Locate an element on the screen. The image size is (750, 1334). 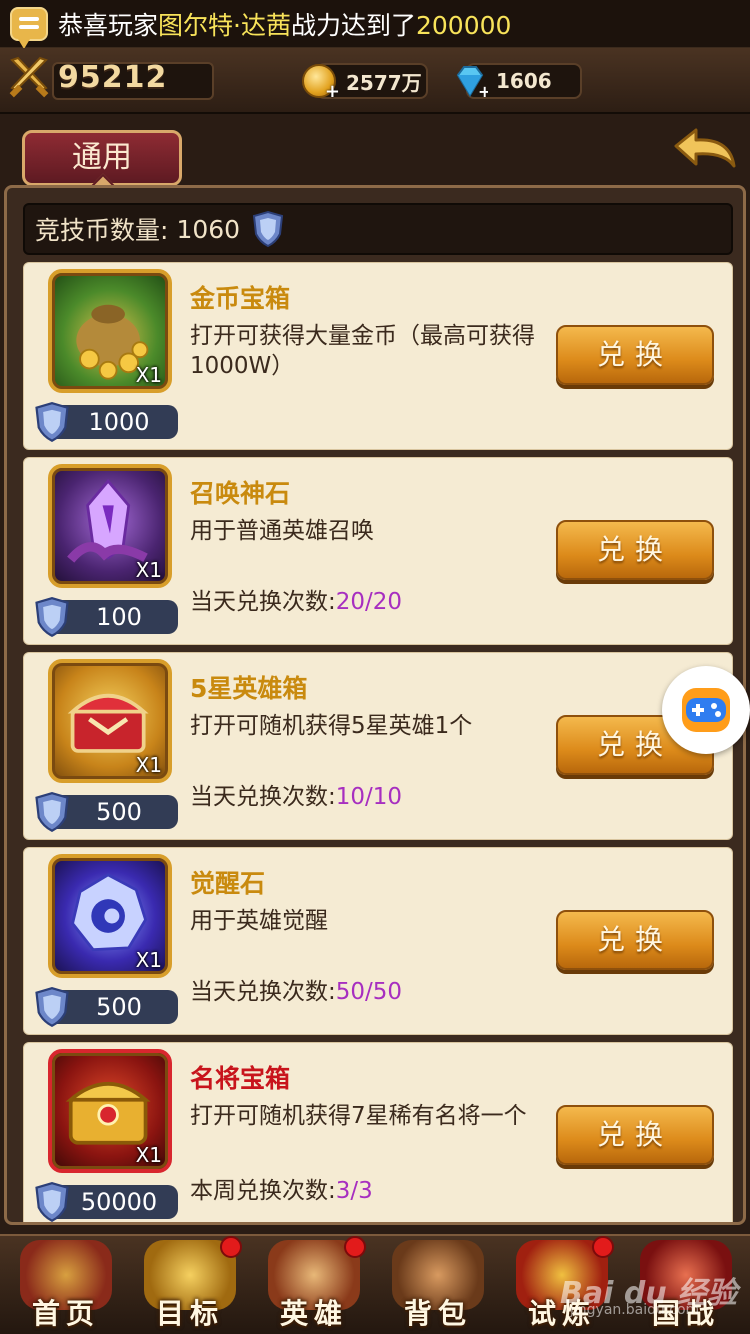
resource-bar: 95212 2577万 + 1606 is located at coordinates (375, 81).